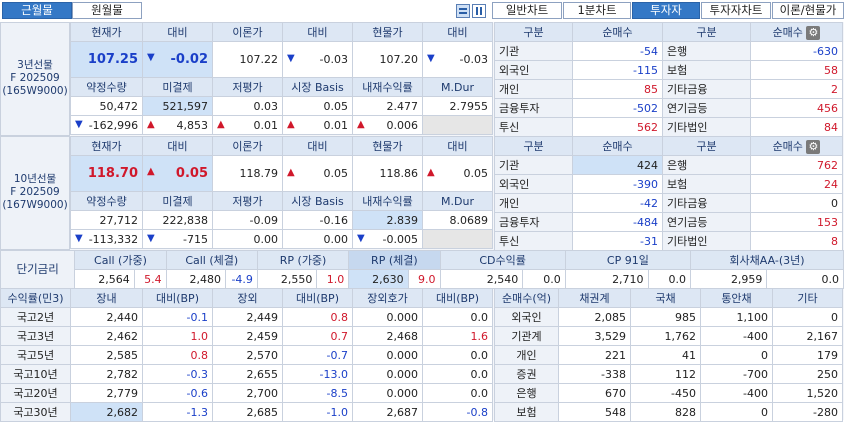 This screenshot has height=422, width=844. I want to click on table-row: 개인 -42 기타금융 0, so click(668, 203).